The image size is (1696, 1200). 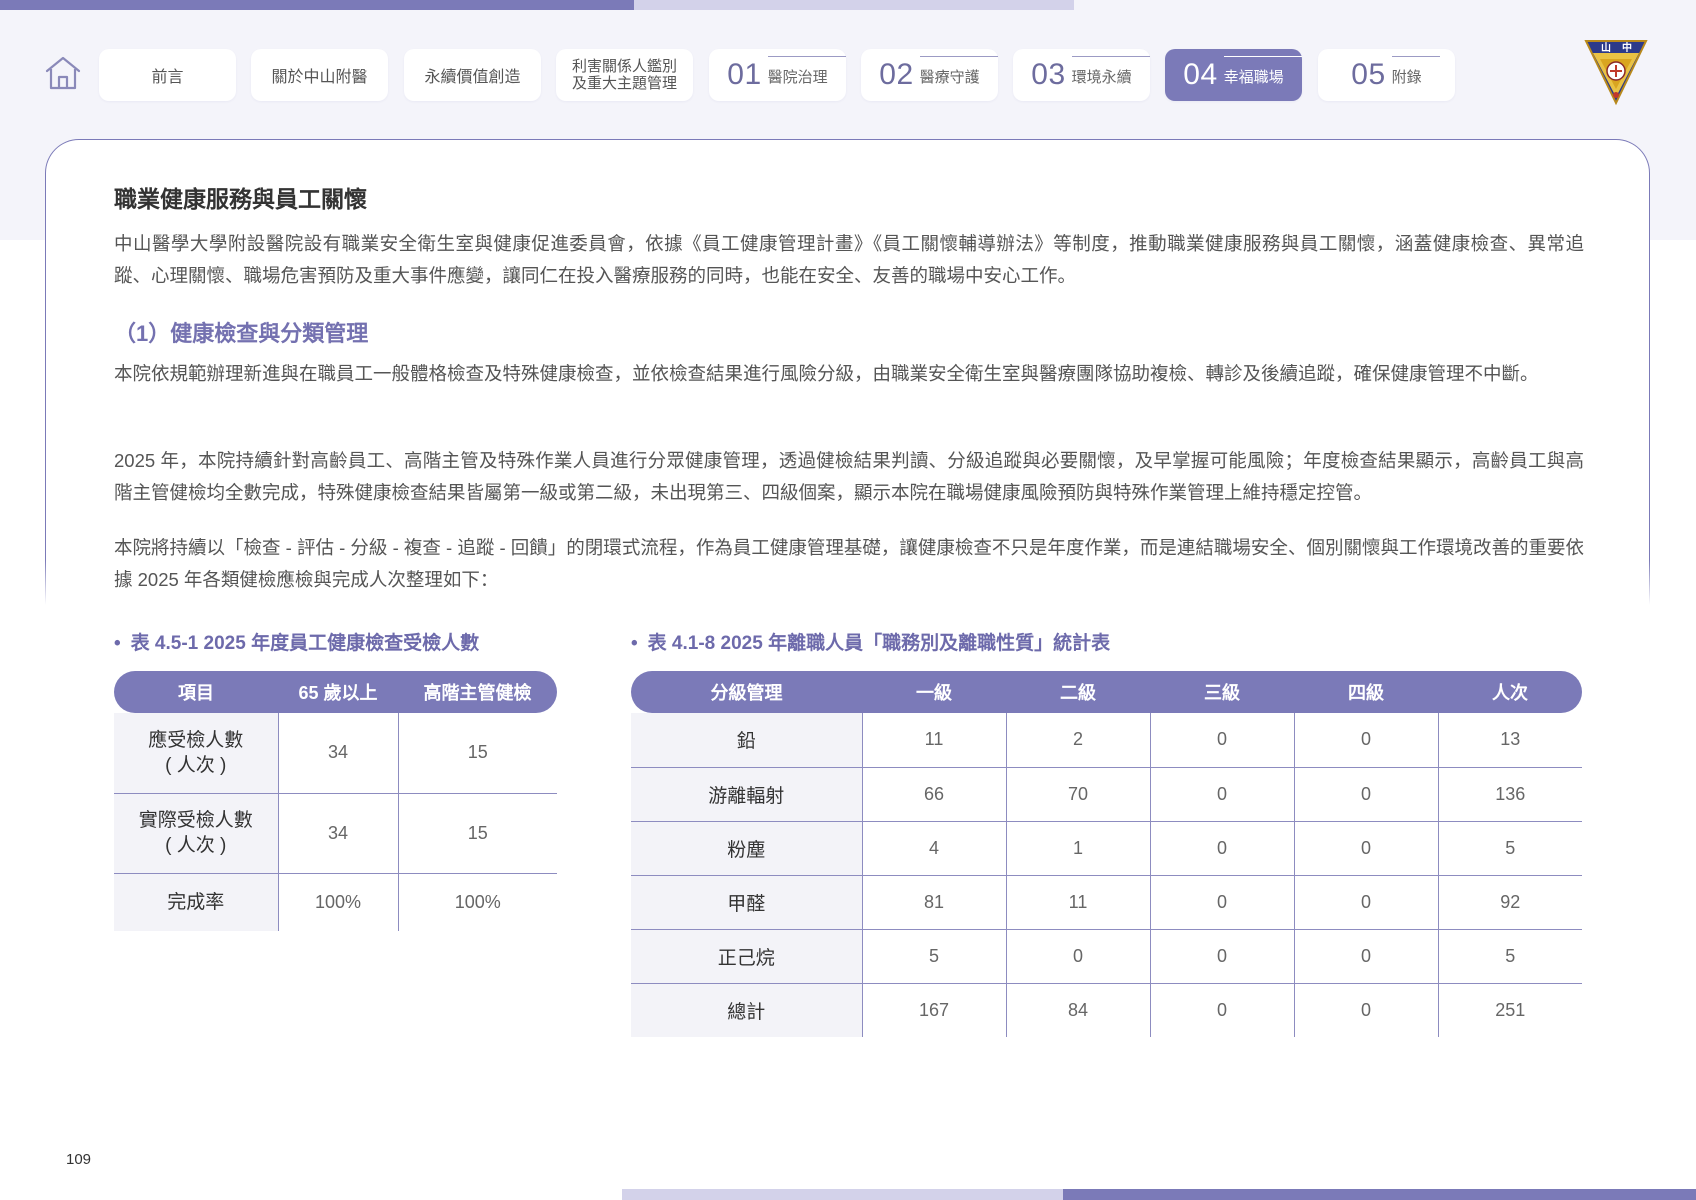 What do you see at coordinates (196, 833) in the screenshot?
I see `row-header: 實際受檢人數 ( 人次 )` at bounding box center [196, 833].